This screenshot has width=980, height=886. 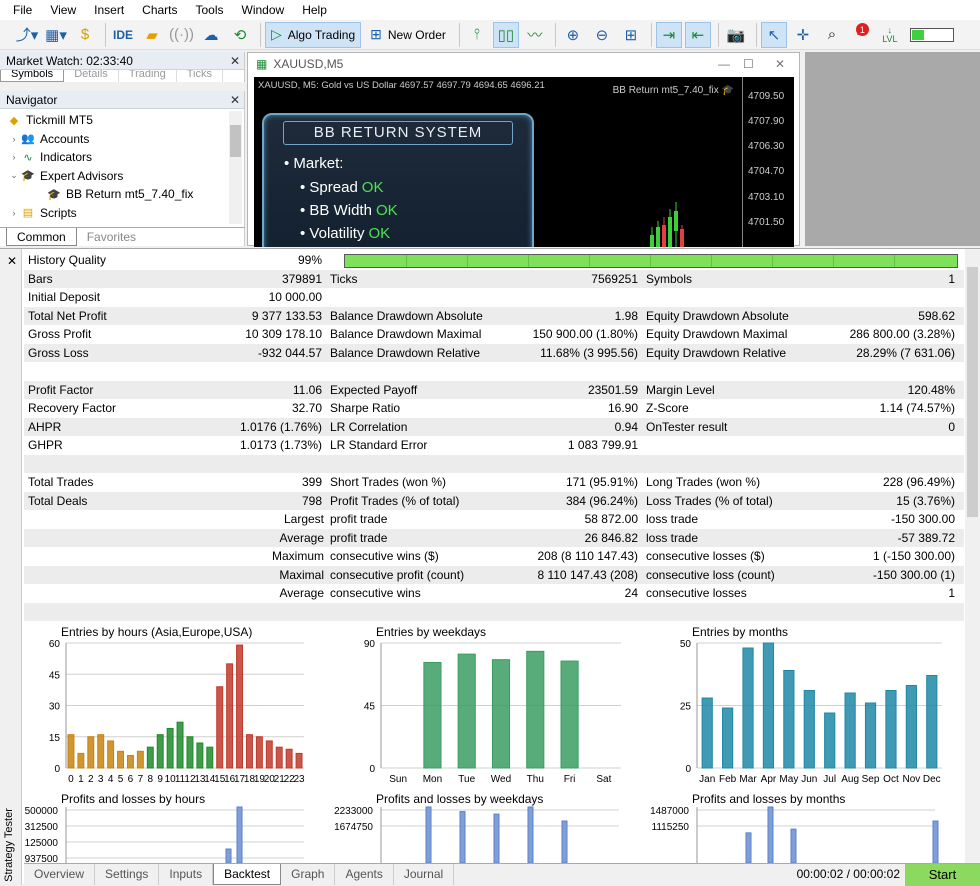 I want to click on vps-cloud-icon: ☁, so click(x=211, y=35).